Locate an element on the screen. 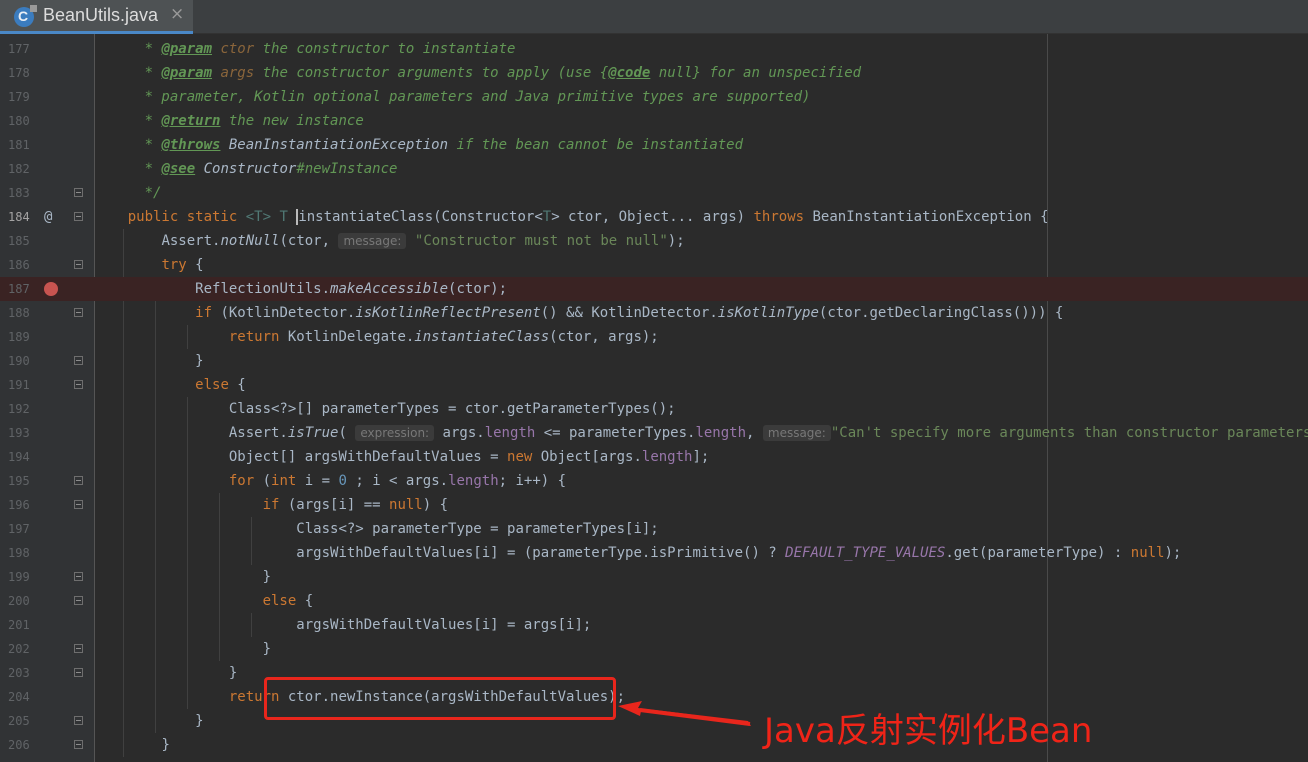 This screenshot has height=762, width=1308. annotation-arrow is located at coordinates (684, 713).